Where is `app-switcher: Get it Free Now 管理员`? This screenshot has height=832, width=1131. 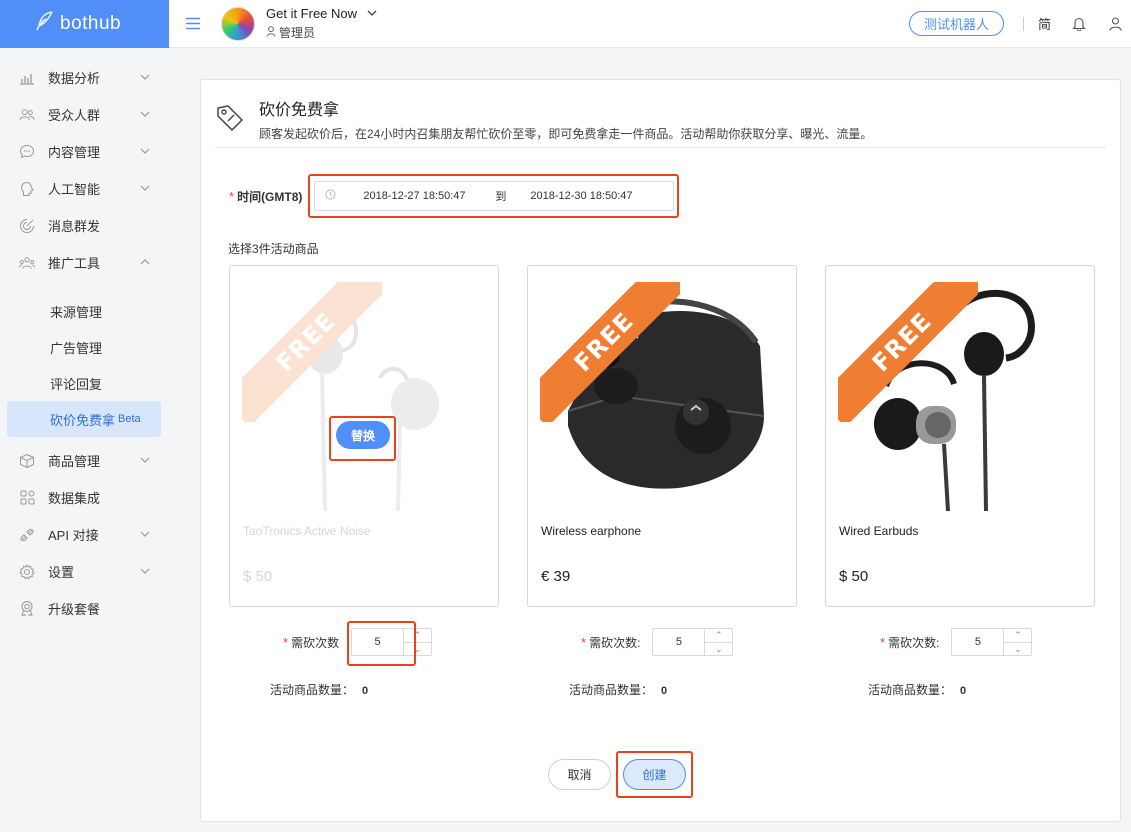
app-switcher: Get it Free Now 管理员 is located at coordinates (321, 23).